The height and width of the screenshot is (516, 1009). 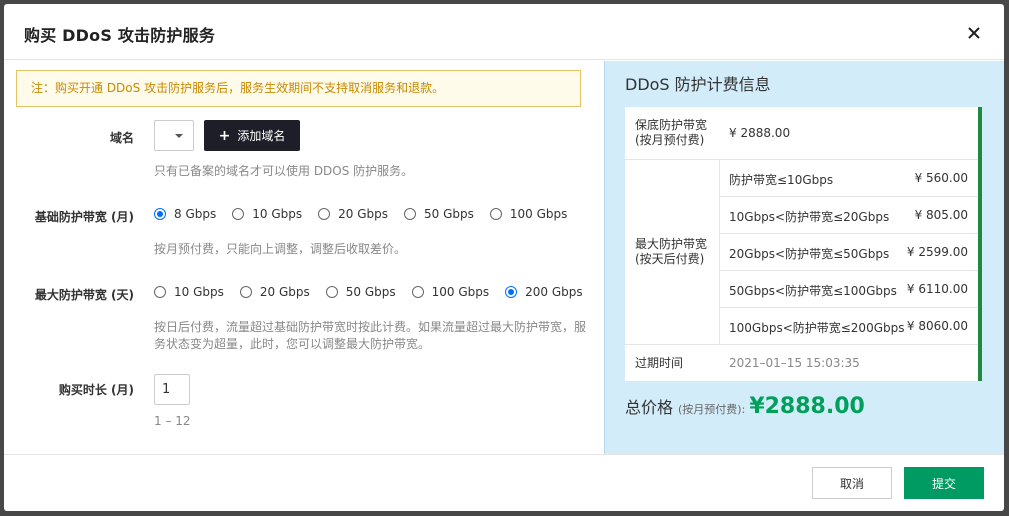 What do you see at coordinates (96, 390) in the screenshot?
I see `duration-label: 购买时长 (月)` at bounding box center [96, 390].